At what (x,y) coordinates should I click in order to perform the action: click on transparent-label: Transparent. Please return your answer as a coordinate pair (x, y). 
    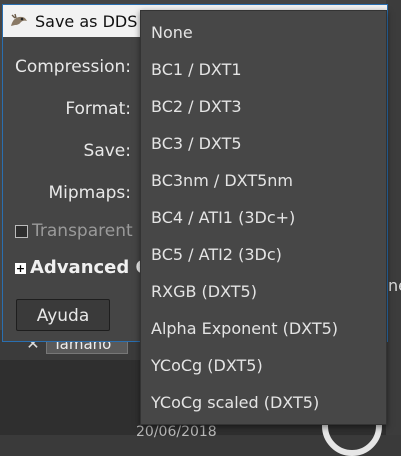
    Looking at the image, I should click on (82, 231).